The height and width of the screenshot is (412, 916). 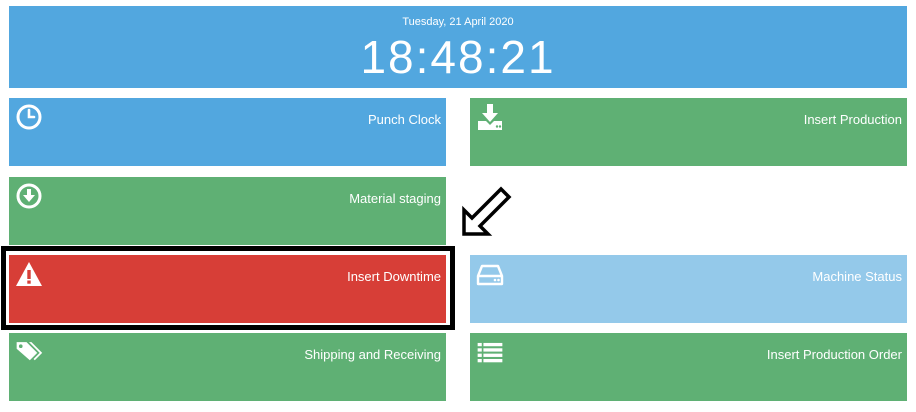 What do you see at coordinates (29, 196) in the screenshot?
I see `arrow-down-circle-icon` at bounding box center [29, 196].